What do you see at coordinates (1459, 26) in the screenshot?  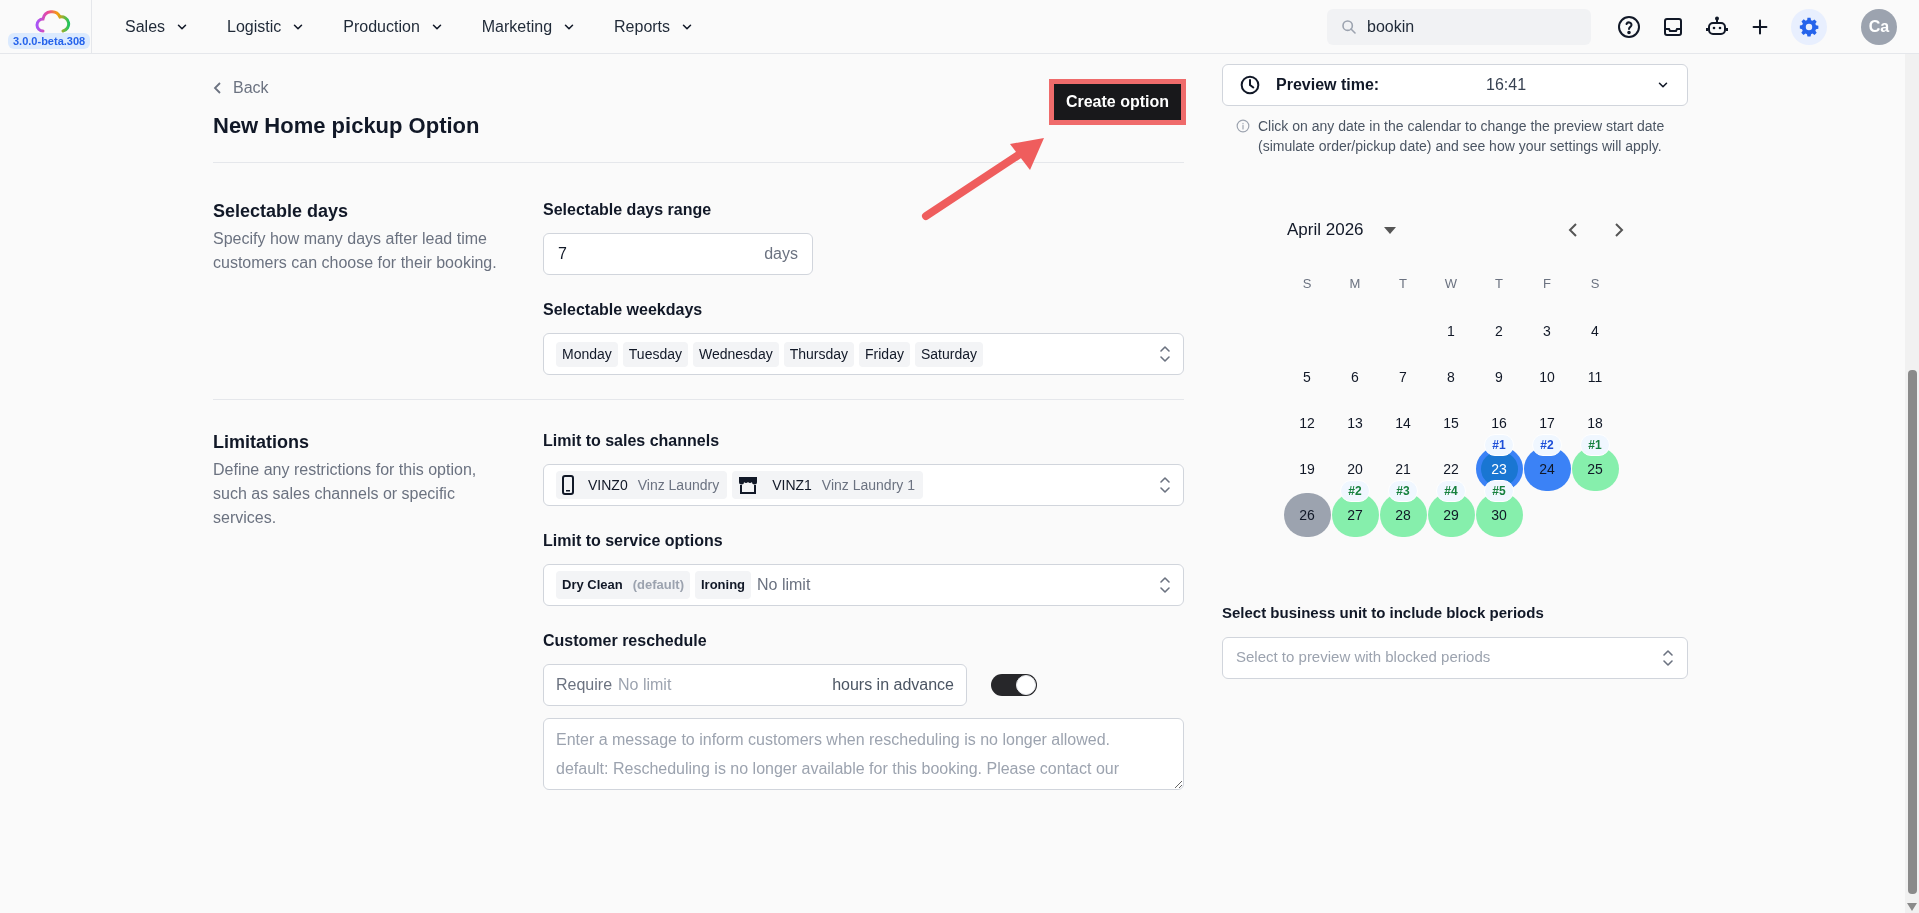 I see `search-field: bookin` at bounding box center [1459, 26].